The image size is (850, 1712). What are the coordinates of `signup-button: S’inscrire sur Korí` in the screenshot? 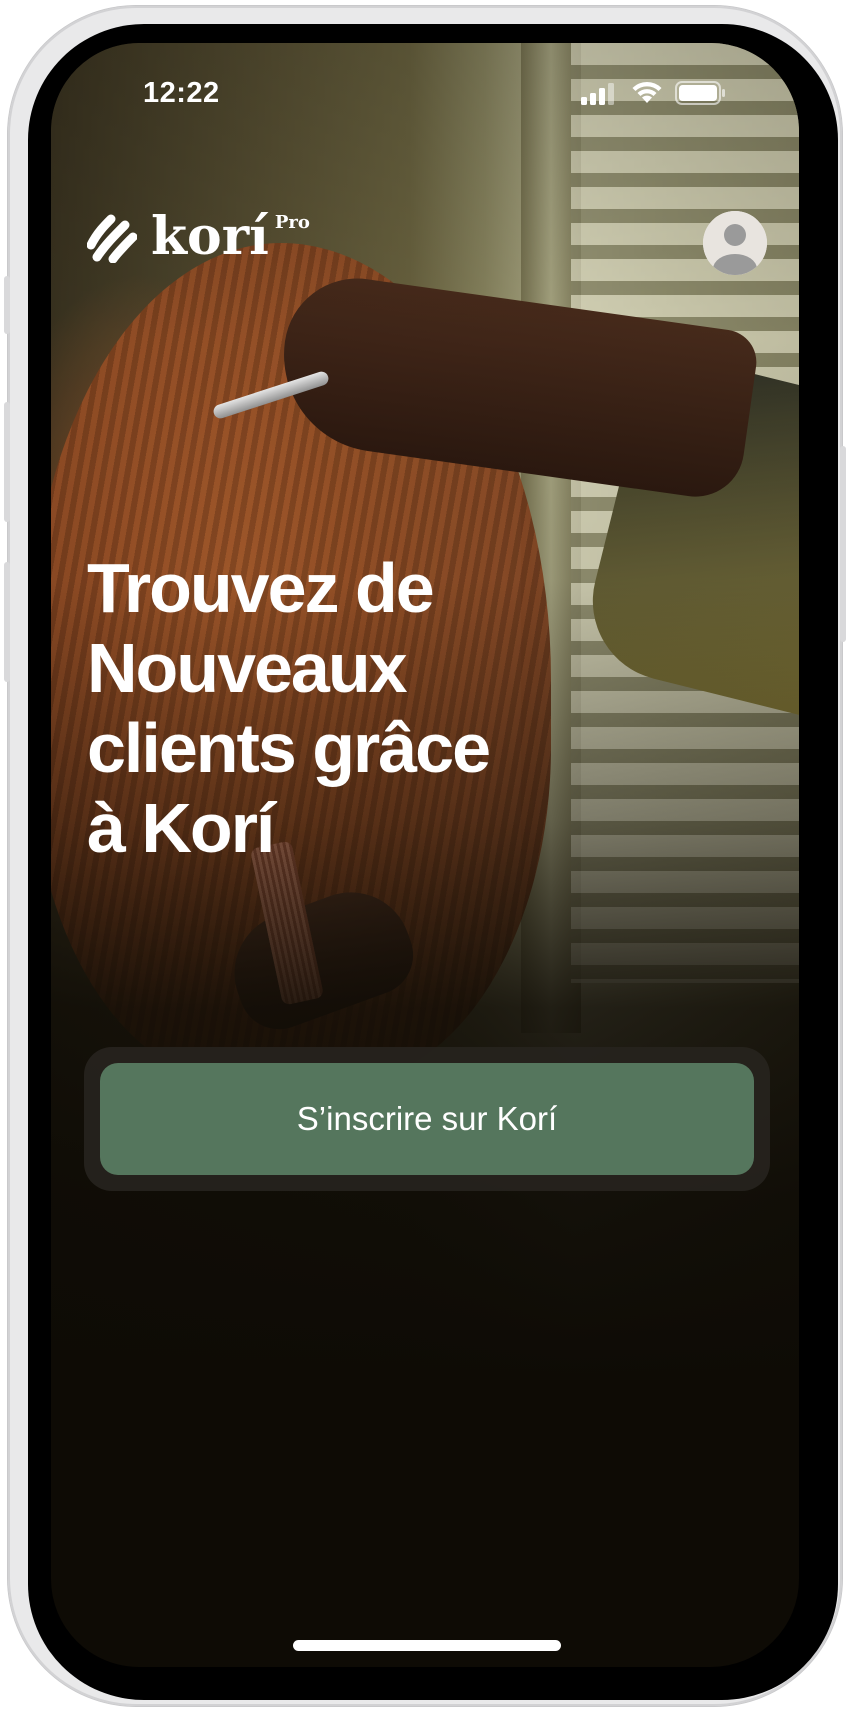 It's located at (427, 1119).